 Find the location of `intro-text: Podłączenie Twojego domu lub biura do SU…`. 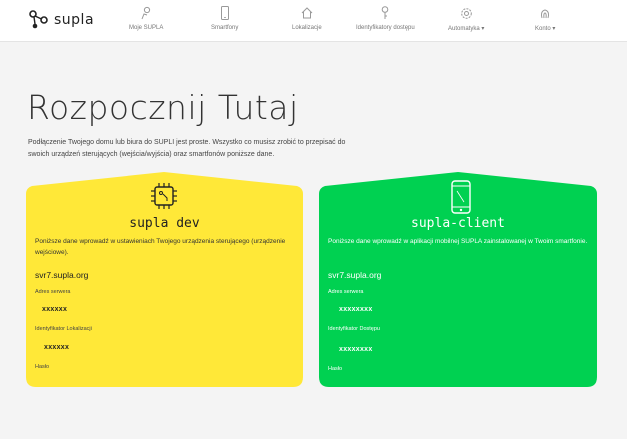

intro-text: Podłączenie Twojego domu lub biura do SU… is located at coordinates (187, 148).